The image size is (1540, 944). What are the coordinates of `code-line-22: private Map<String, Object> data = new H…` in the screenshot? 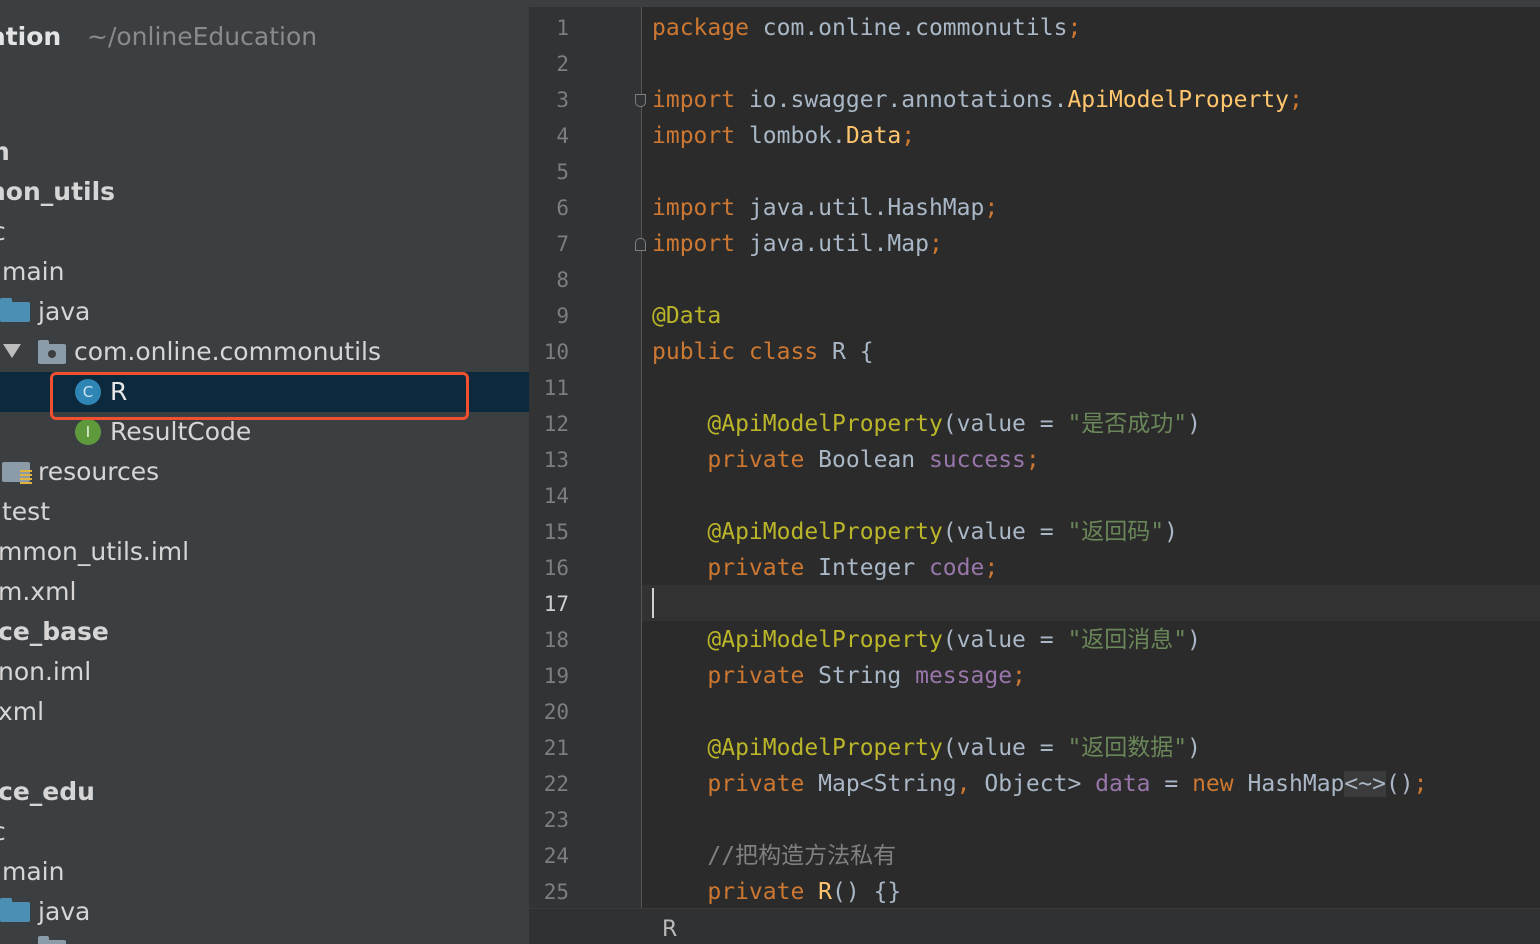 It's located at (1040, 784).